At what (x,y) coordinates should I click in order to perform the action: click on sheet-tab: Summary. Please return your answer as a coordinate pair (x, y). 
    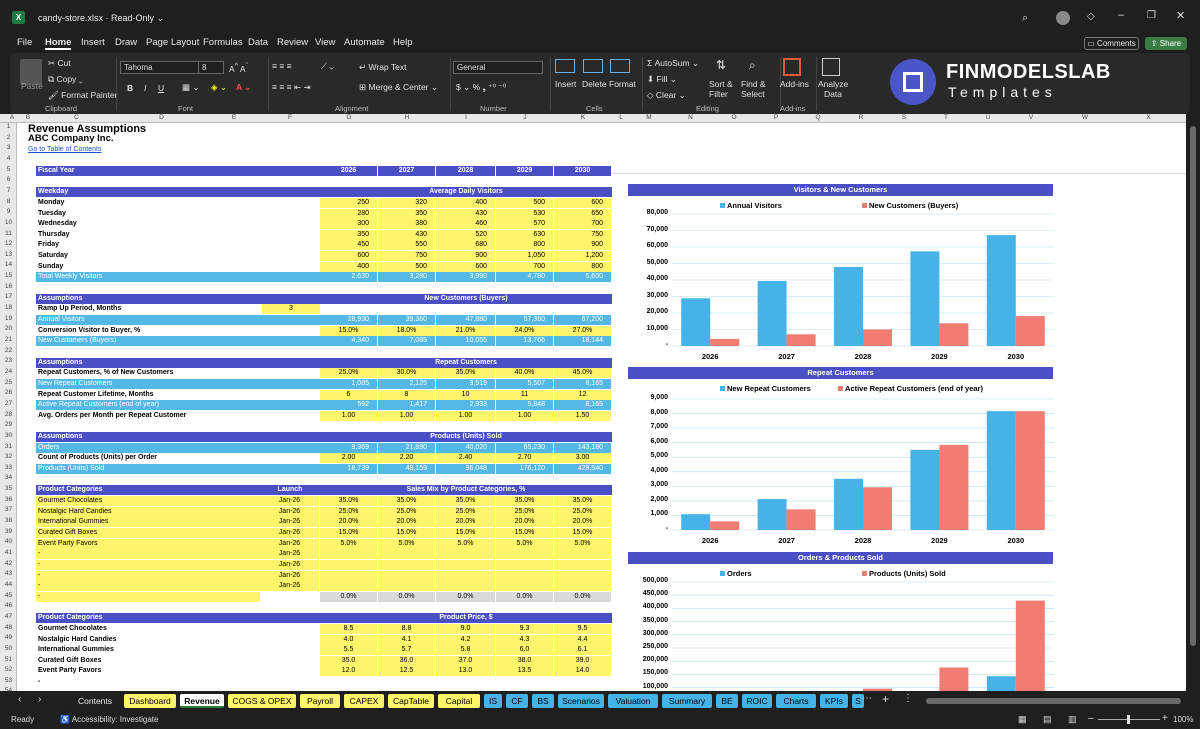
    Looking at the image, I should click on (687, 701).